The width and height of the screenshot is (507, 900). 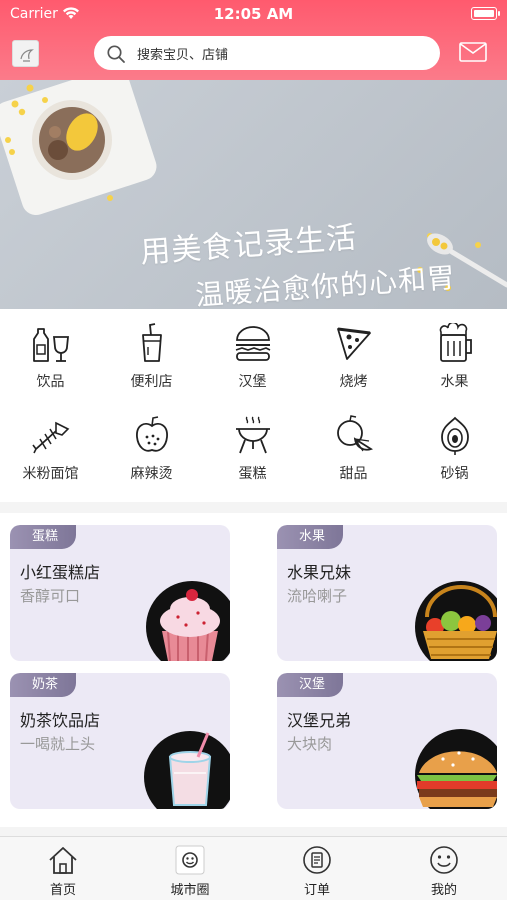 I want to click on shop-desc: 流哈喇子, so click(x=317, y=596).